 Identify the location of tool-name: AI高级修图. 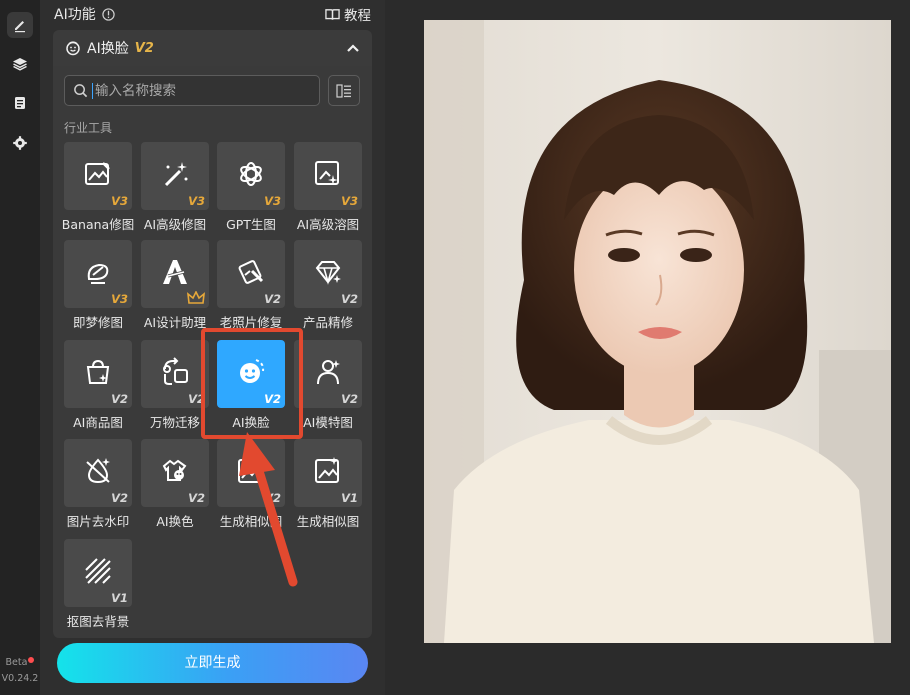
(175, 224).